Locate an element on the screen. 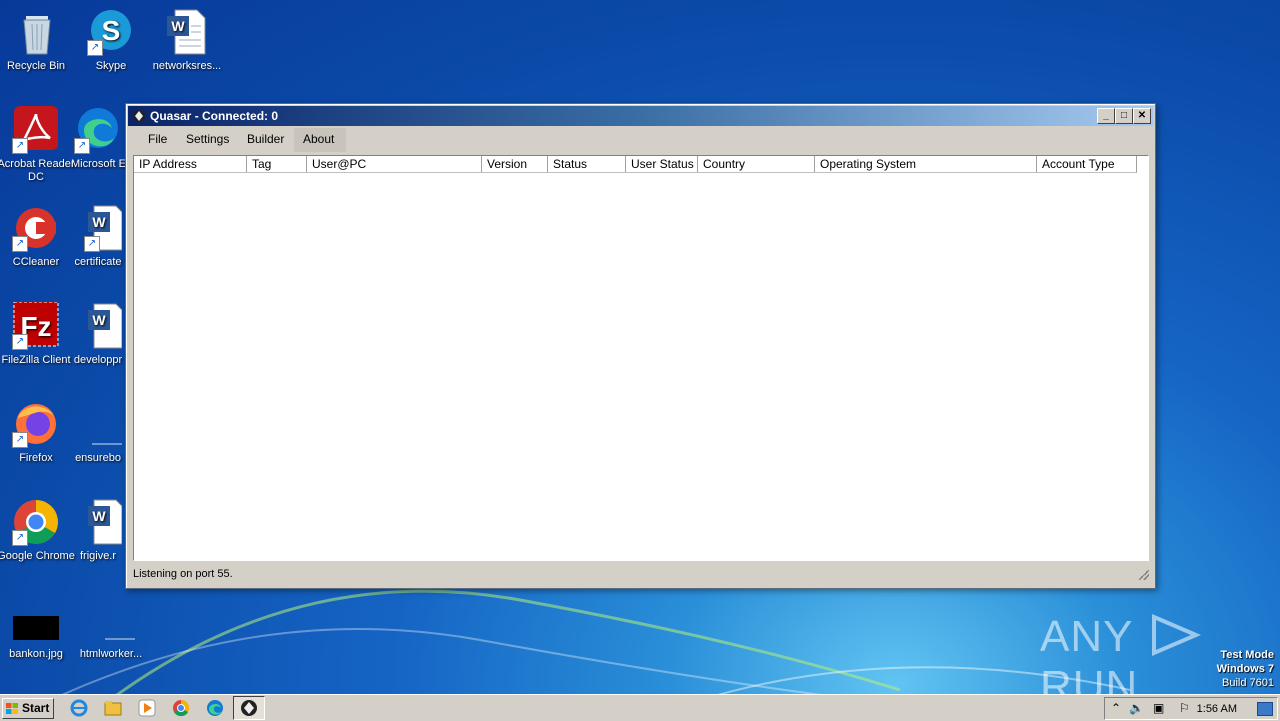  volume-icon: 🔈 is located at coordinates (1136, 708).